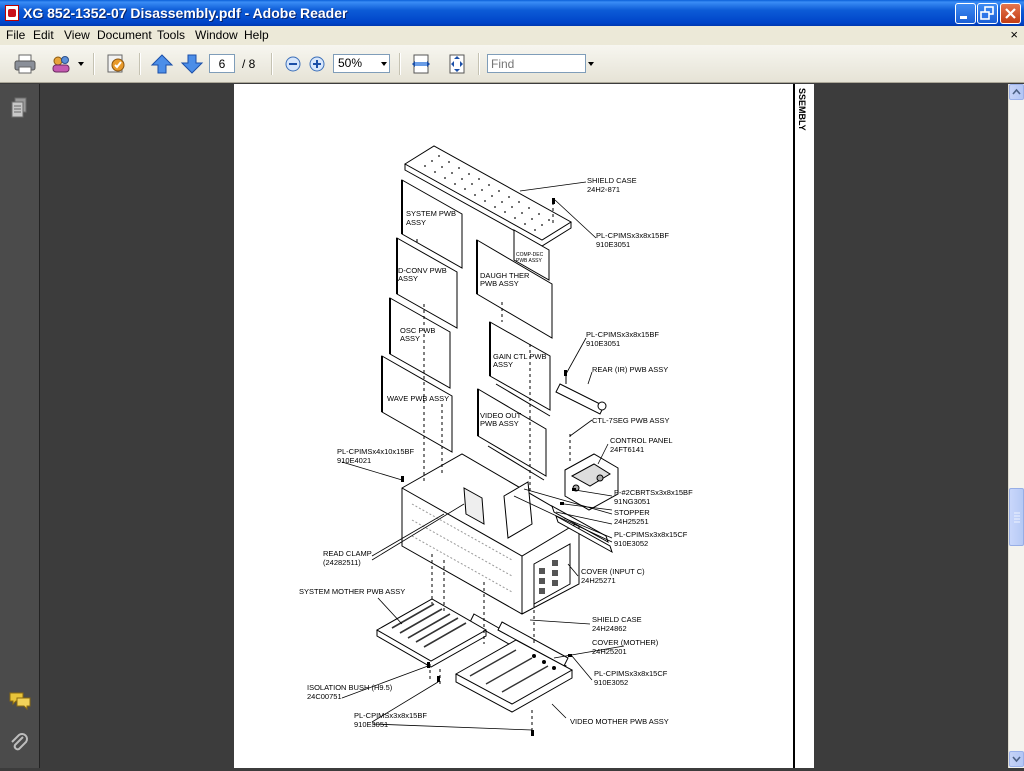 The height and width of the screenshot is (771, 1024). Describe the element at coordinates (324, 696) in the screenshot. I see `label-part-number: 24C00751` at that location.